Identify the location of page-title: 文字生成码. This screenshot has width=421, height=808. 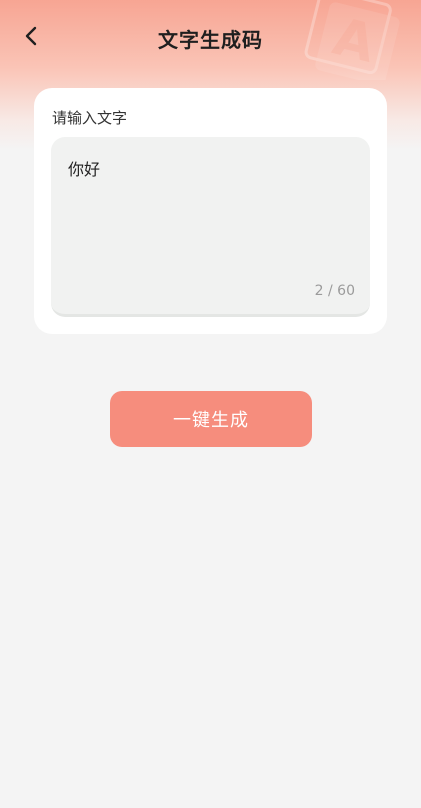
(210, 40).